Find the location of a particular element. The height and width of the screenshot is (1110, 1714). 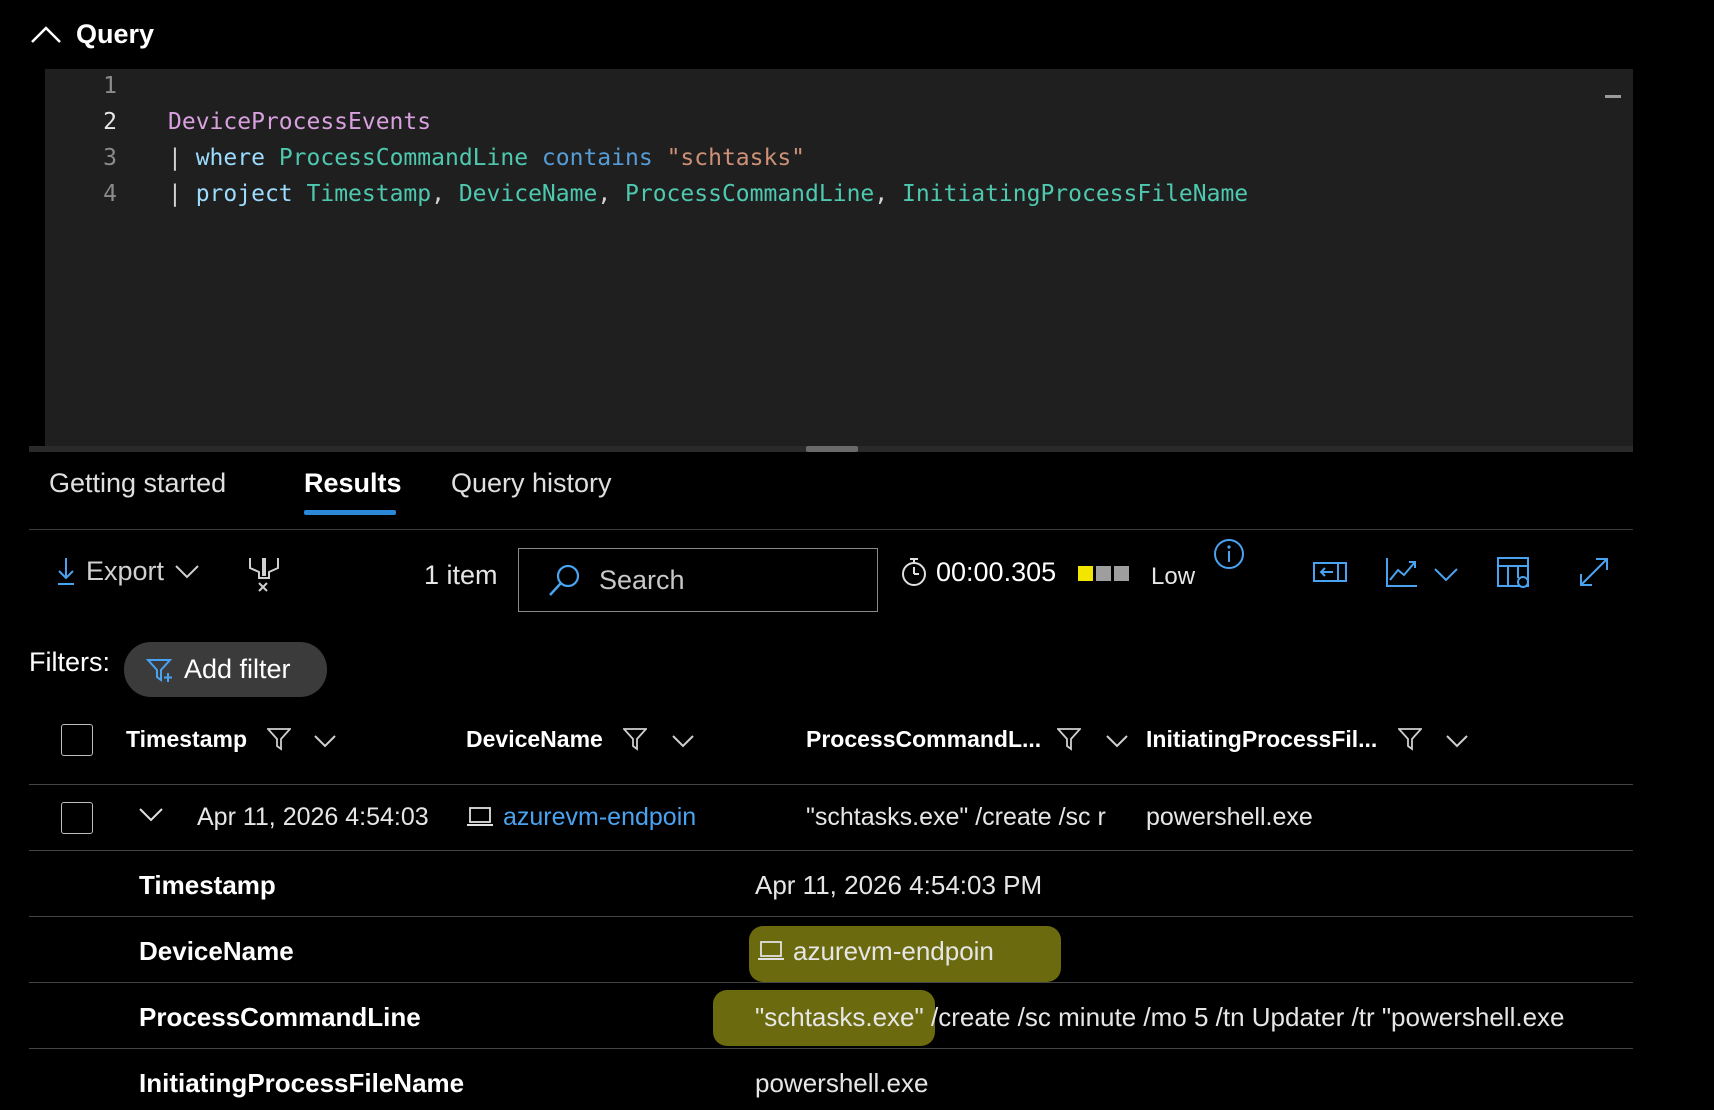

active-tab-indicator is located at coordinates (350, 512).